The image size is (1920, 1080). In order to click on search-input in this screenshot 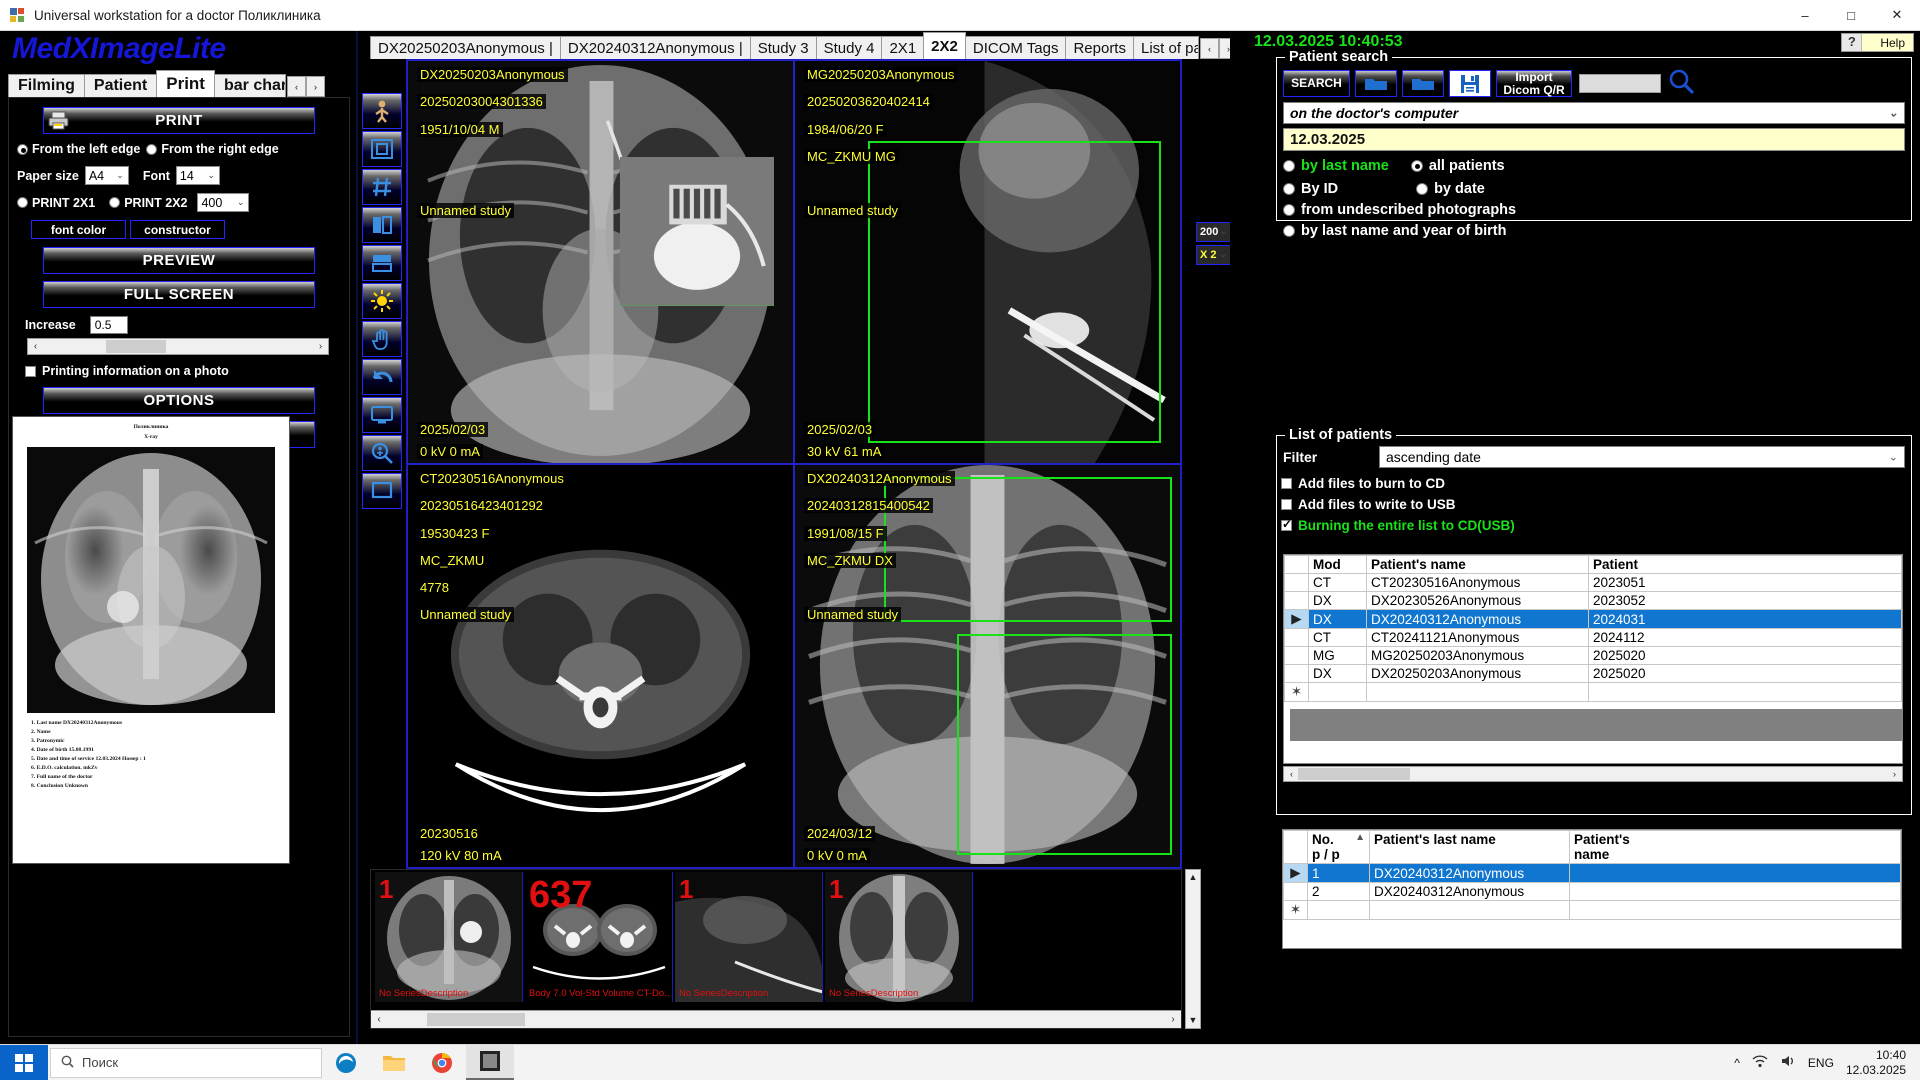, I will do `click(1620, 83)`.